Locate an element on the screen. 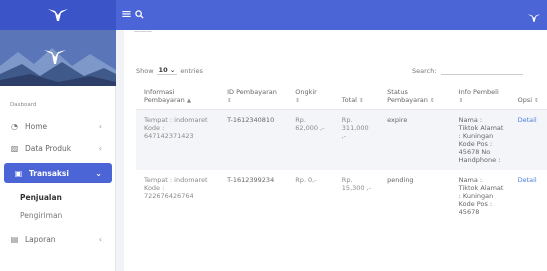 Image resolution: width=547 pixels, height=271 pixels. sidebar-banner is located at coordinates (58, 58).